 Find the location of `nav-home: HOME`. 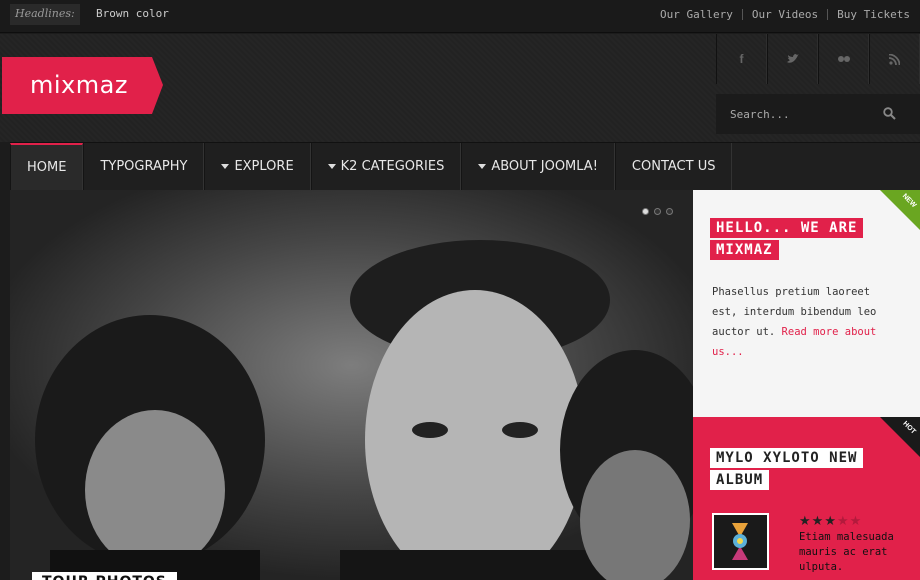

nav-home: HOME is located at coordinates (47, 166).